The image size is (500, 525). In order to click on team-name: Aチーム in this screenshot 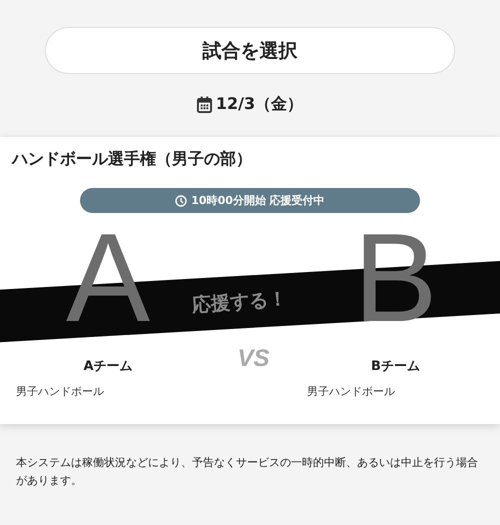, I will do `click(108, 366)`.